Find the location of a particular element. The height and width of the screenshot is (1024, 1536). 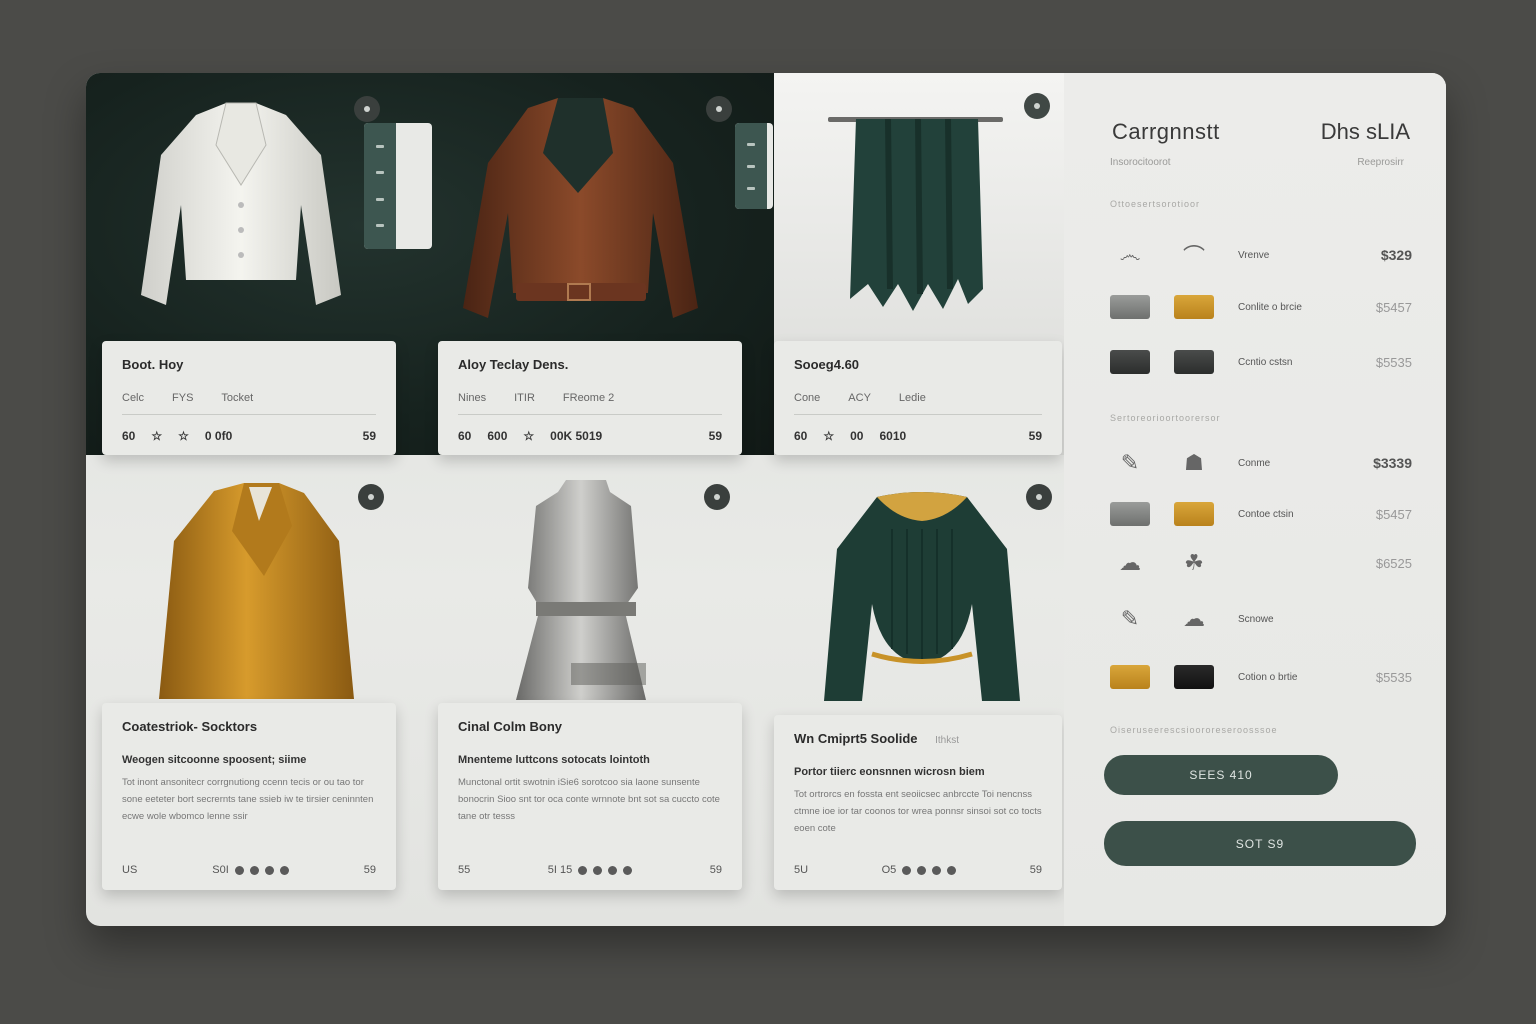

product-image-leather-jacket is located at coordinates (580, 210).